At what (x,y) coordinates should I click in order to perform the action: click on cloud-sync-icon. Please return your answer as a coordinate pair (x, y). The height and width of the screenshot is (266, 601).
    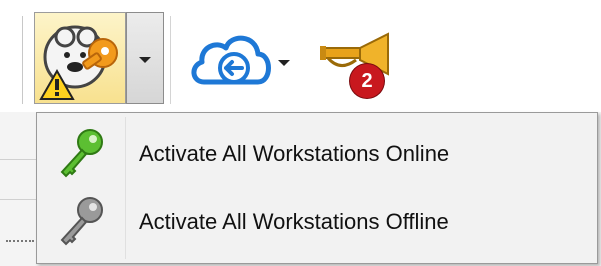
    Looking at the image, I should click on (231, 60).